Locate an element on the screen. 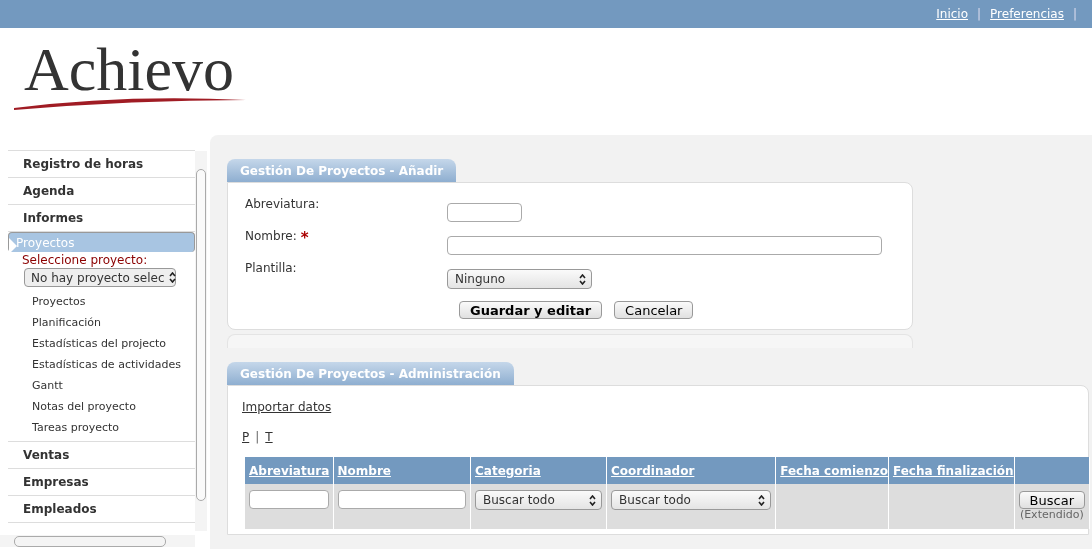 Image resolution: width=1092 pixels, height=549 pixels. field-label: Abreviatura: is located at coordinates (282, 204).